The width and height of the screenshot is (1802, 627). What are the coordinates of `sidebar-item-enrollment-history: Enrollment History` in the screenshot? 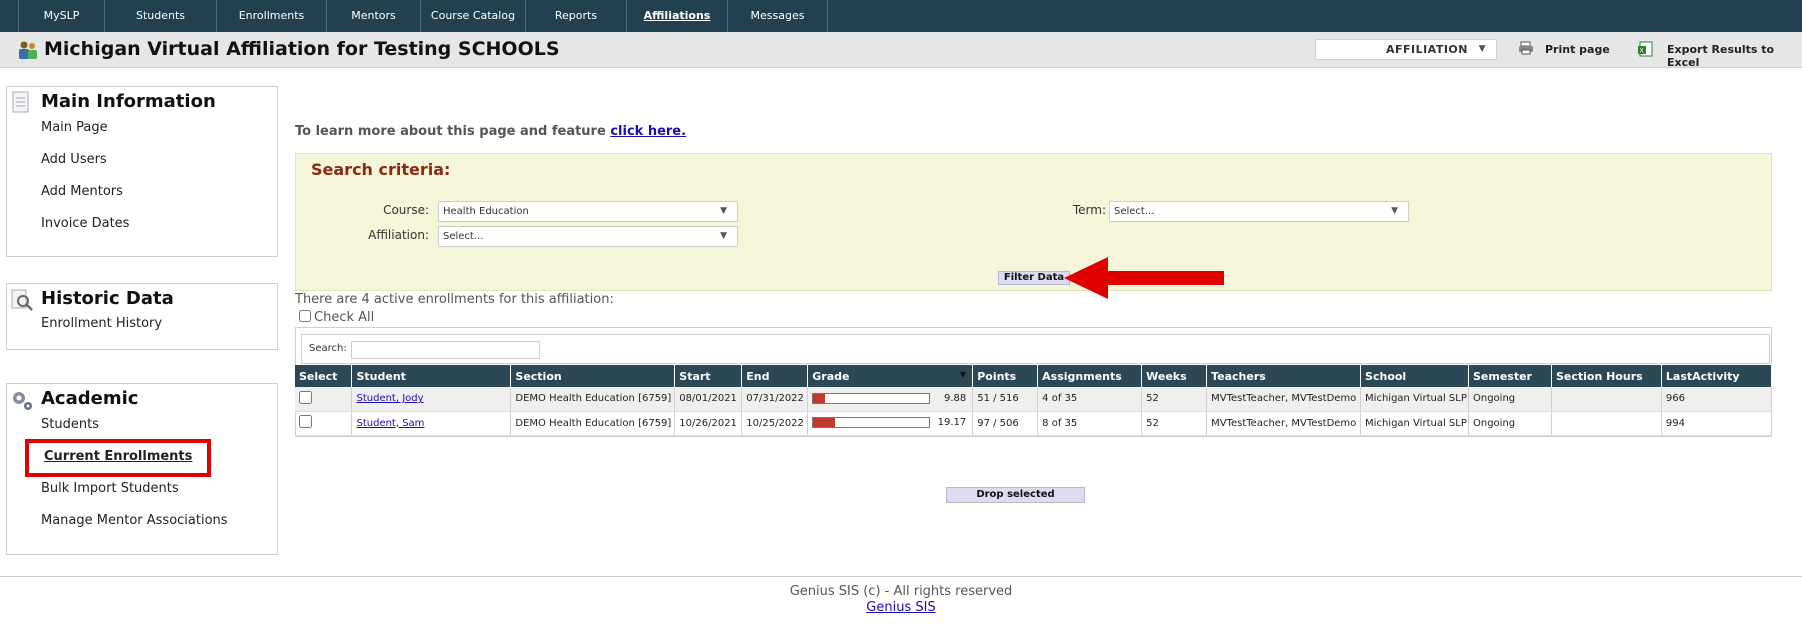 It's located at (101, 323).